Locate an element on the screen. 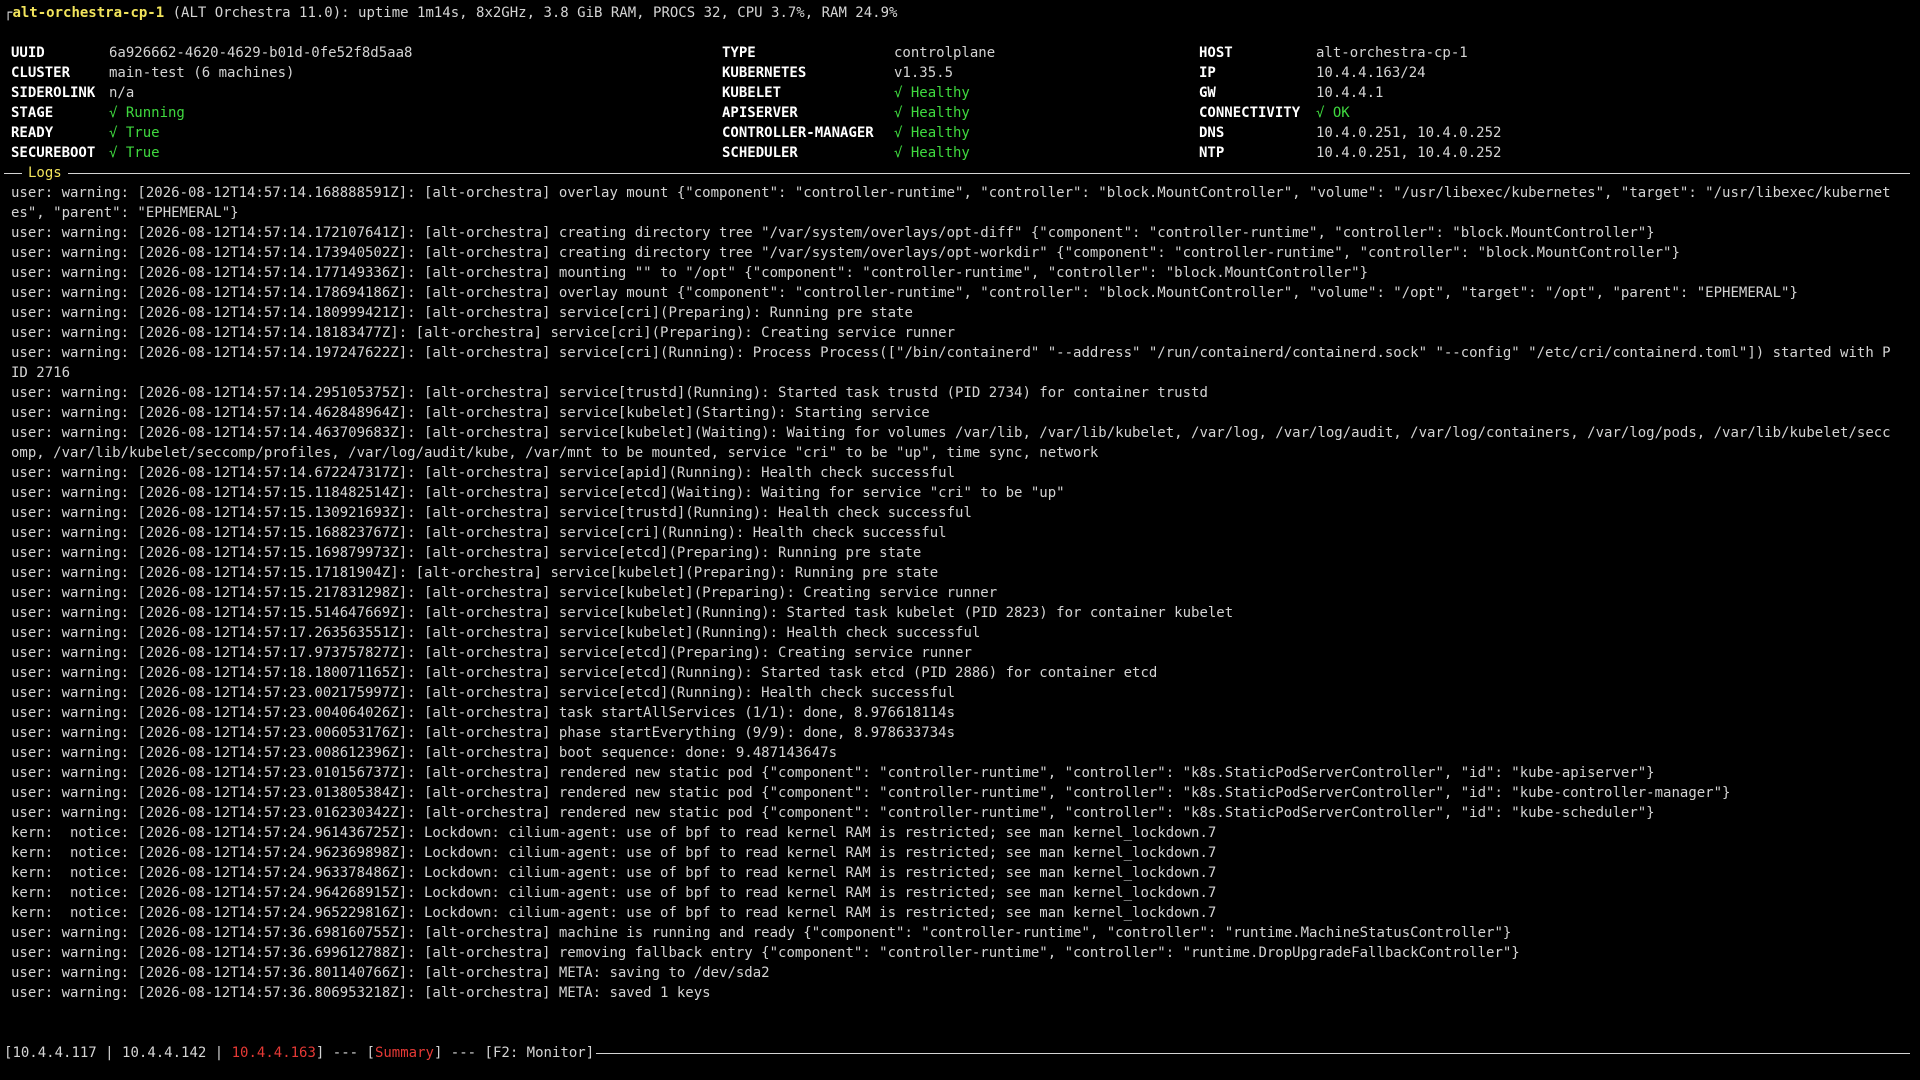  summary-label: SIDEROLINK is located at coordinates (53, 93).